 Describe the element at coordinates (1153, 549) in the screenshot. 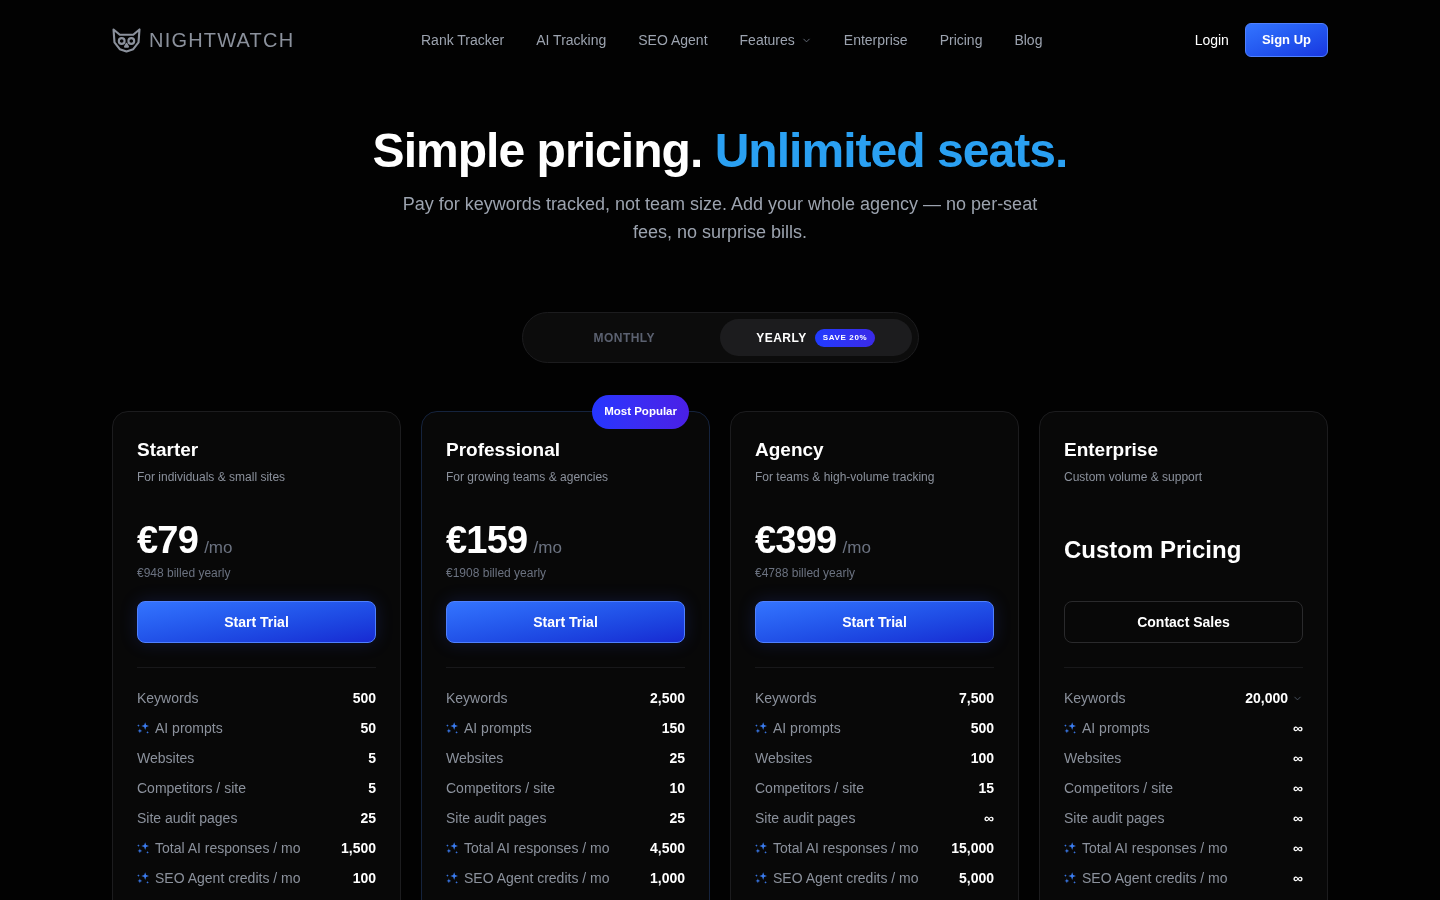

I see `custom-price: Custom Pricing` at that location.